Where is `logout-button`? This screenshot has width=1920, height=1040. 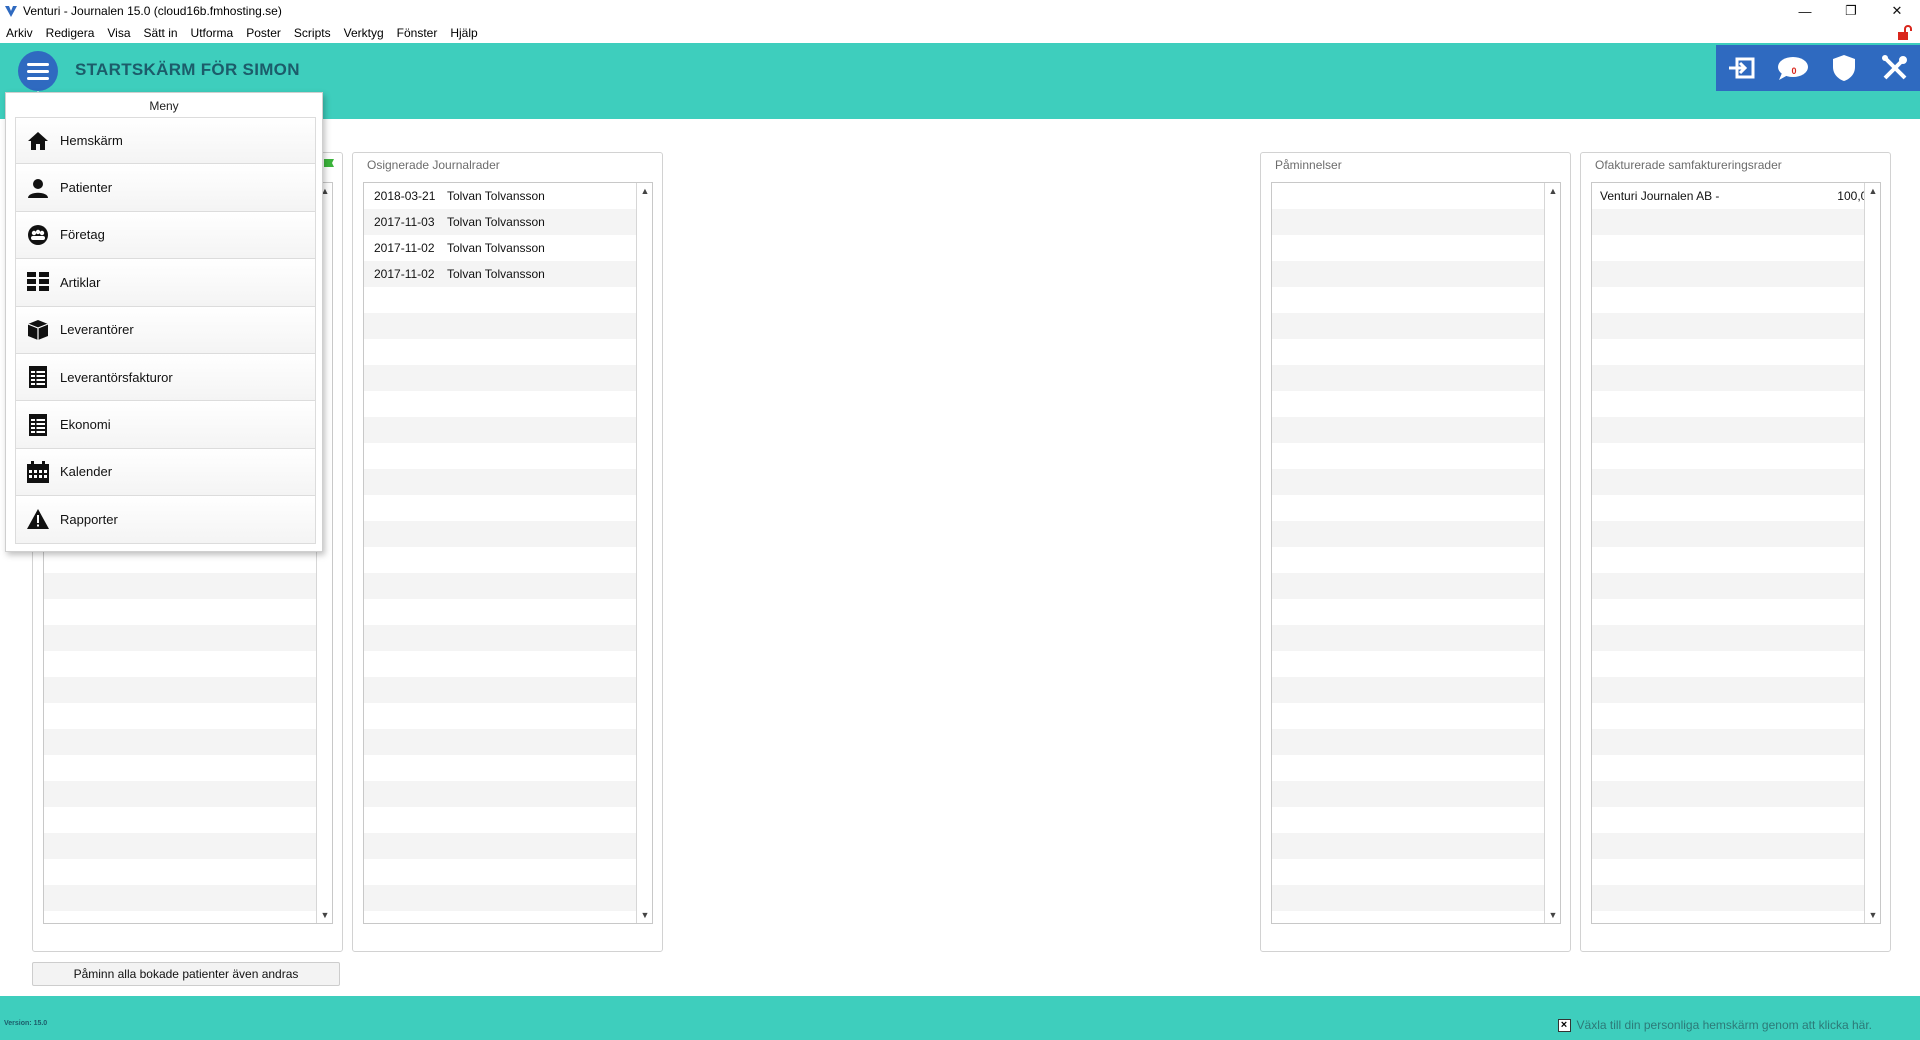
logout-button is located at coordinates (1741, 68).